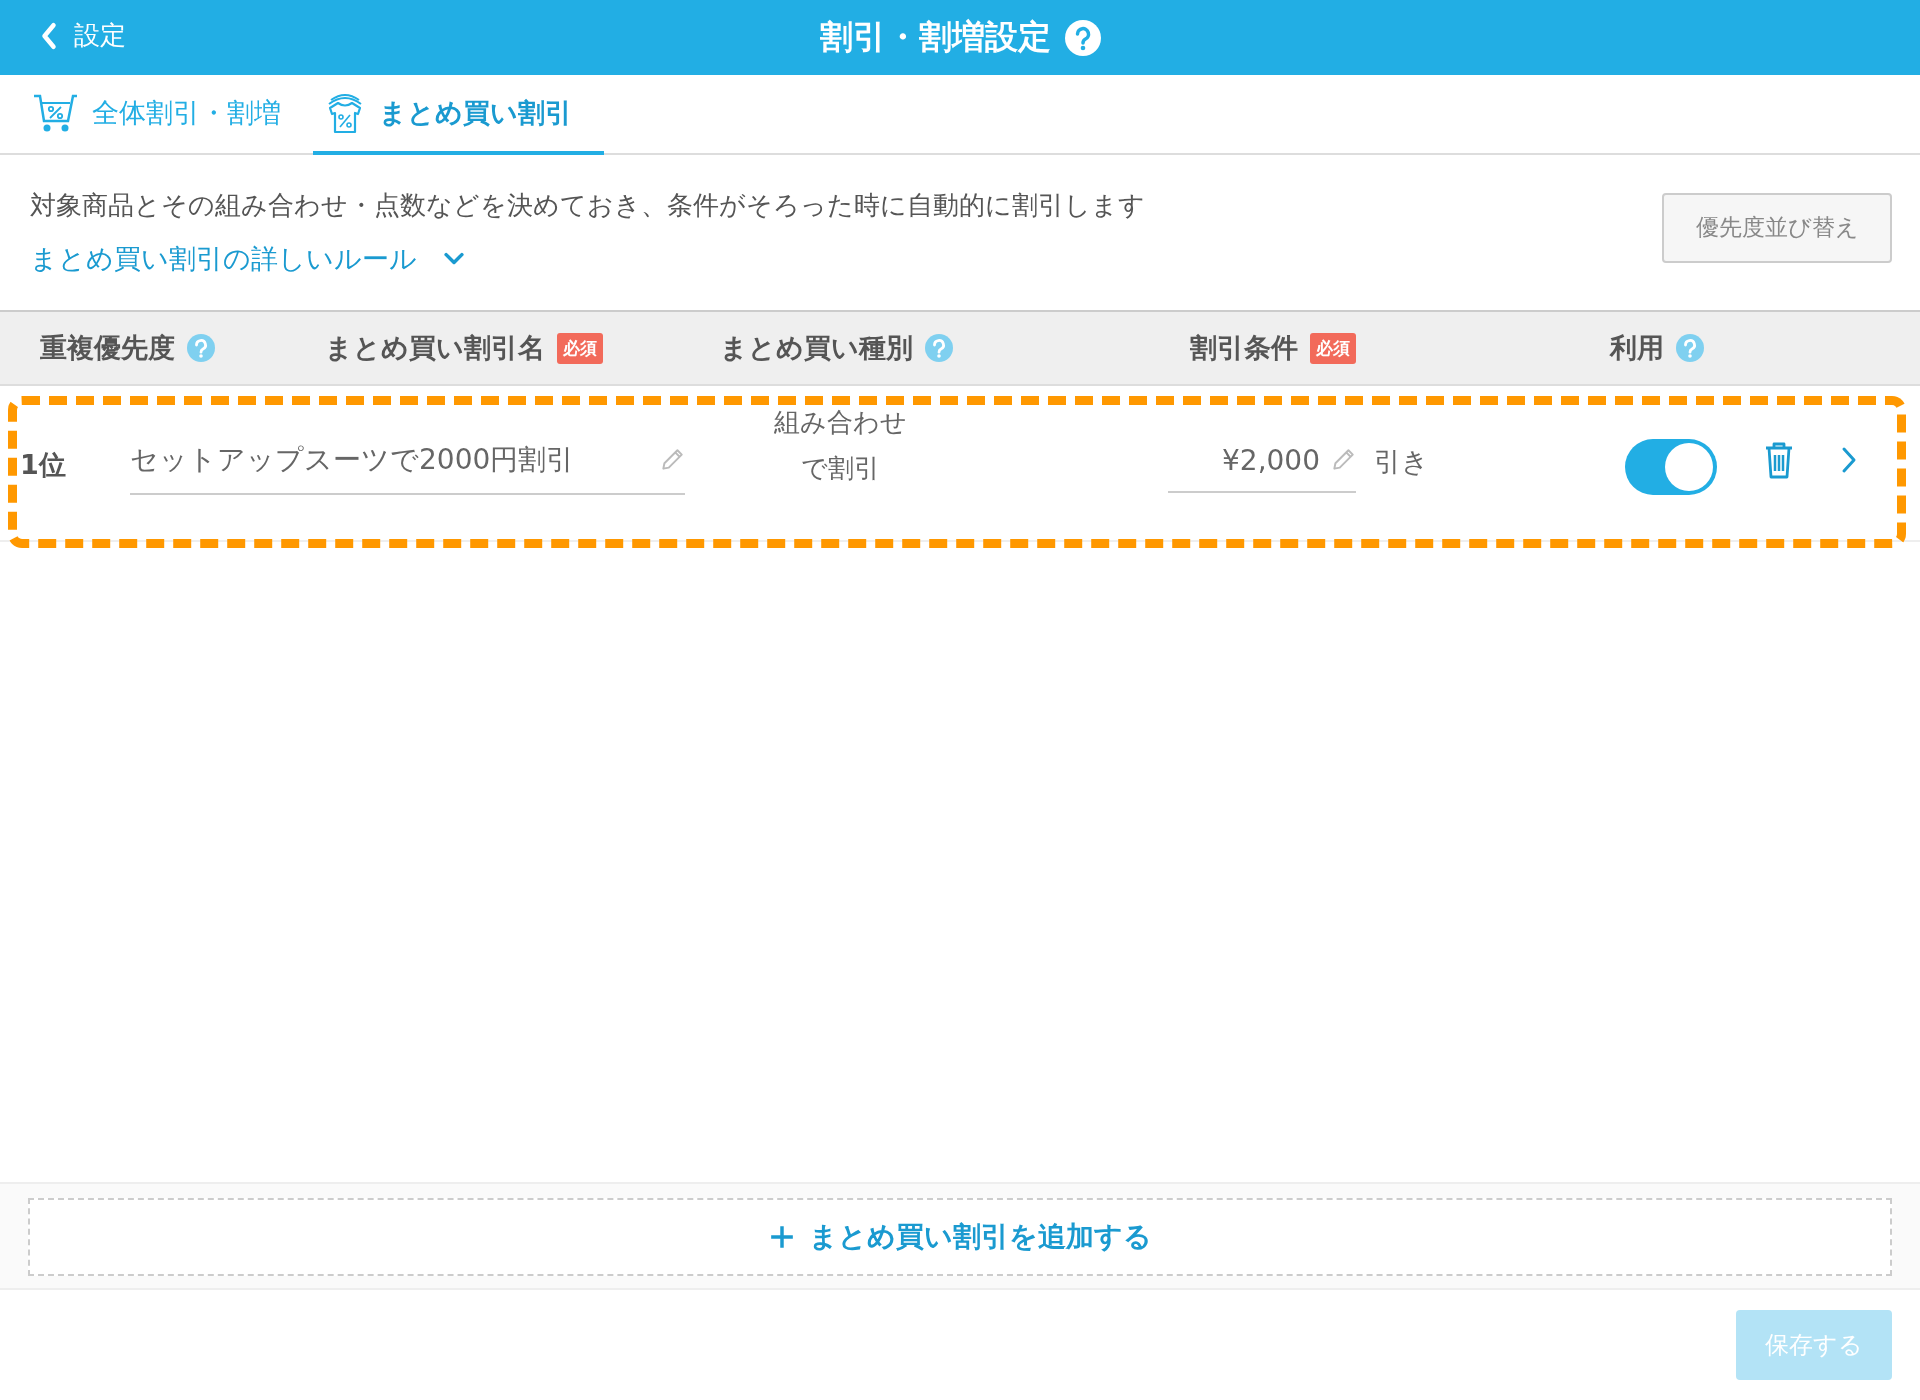  I want to click on page-title: 割引・割増設定, so click(935, 37).